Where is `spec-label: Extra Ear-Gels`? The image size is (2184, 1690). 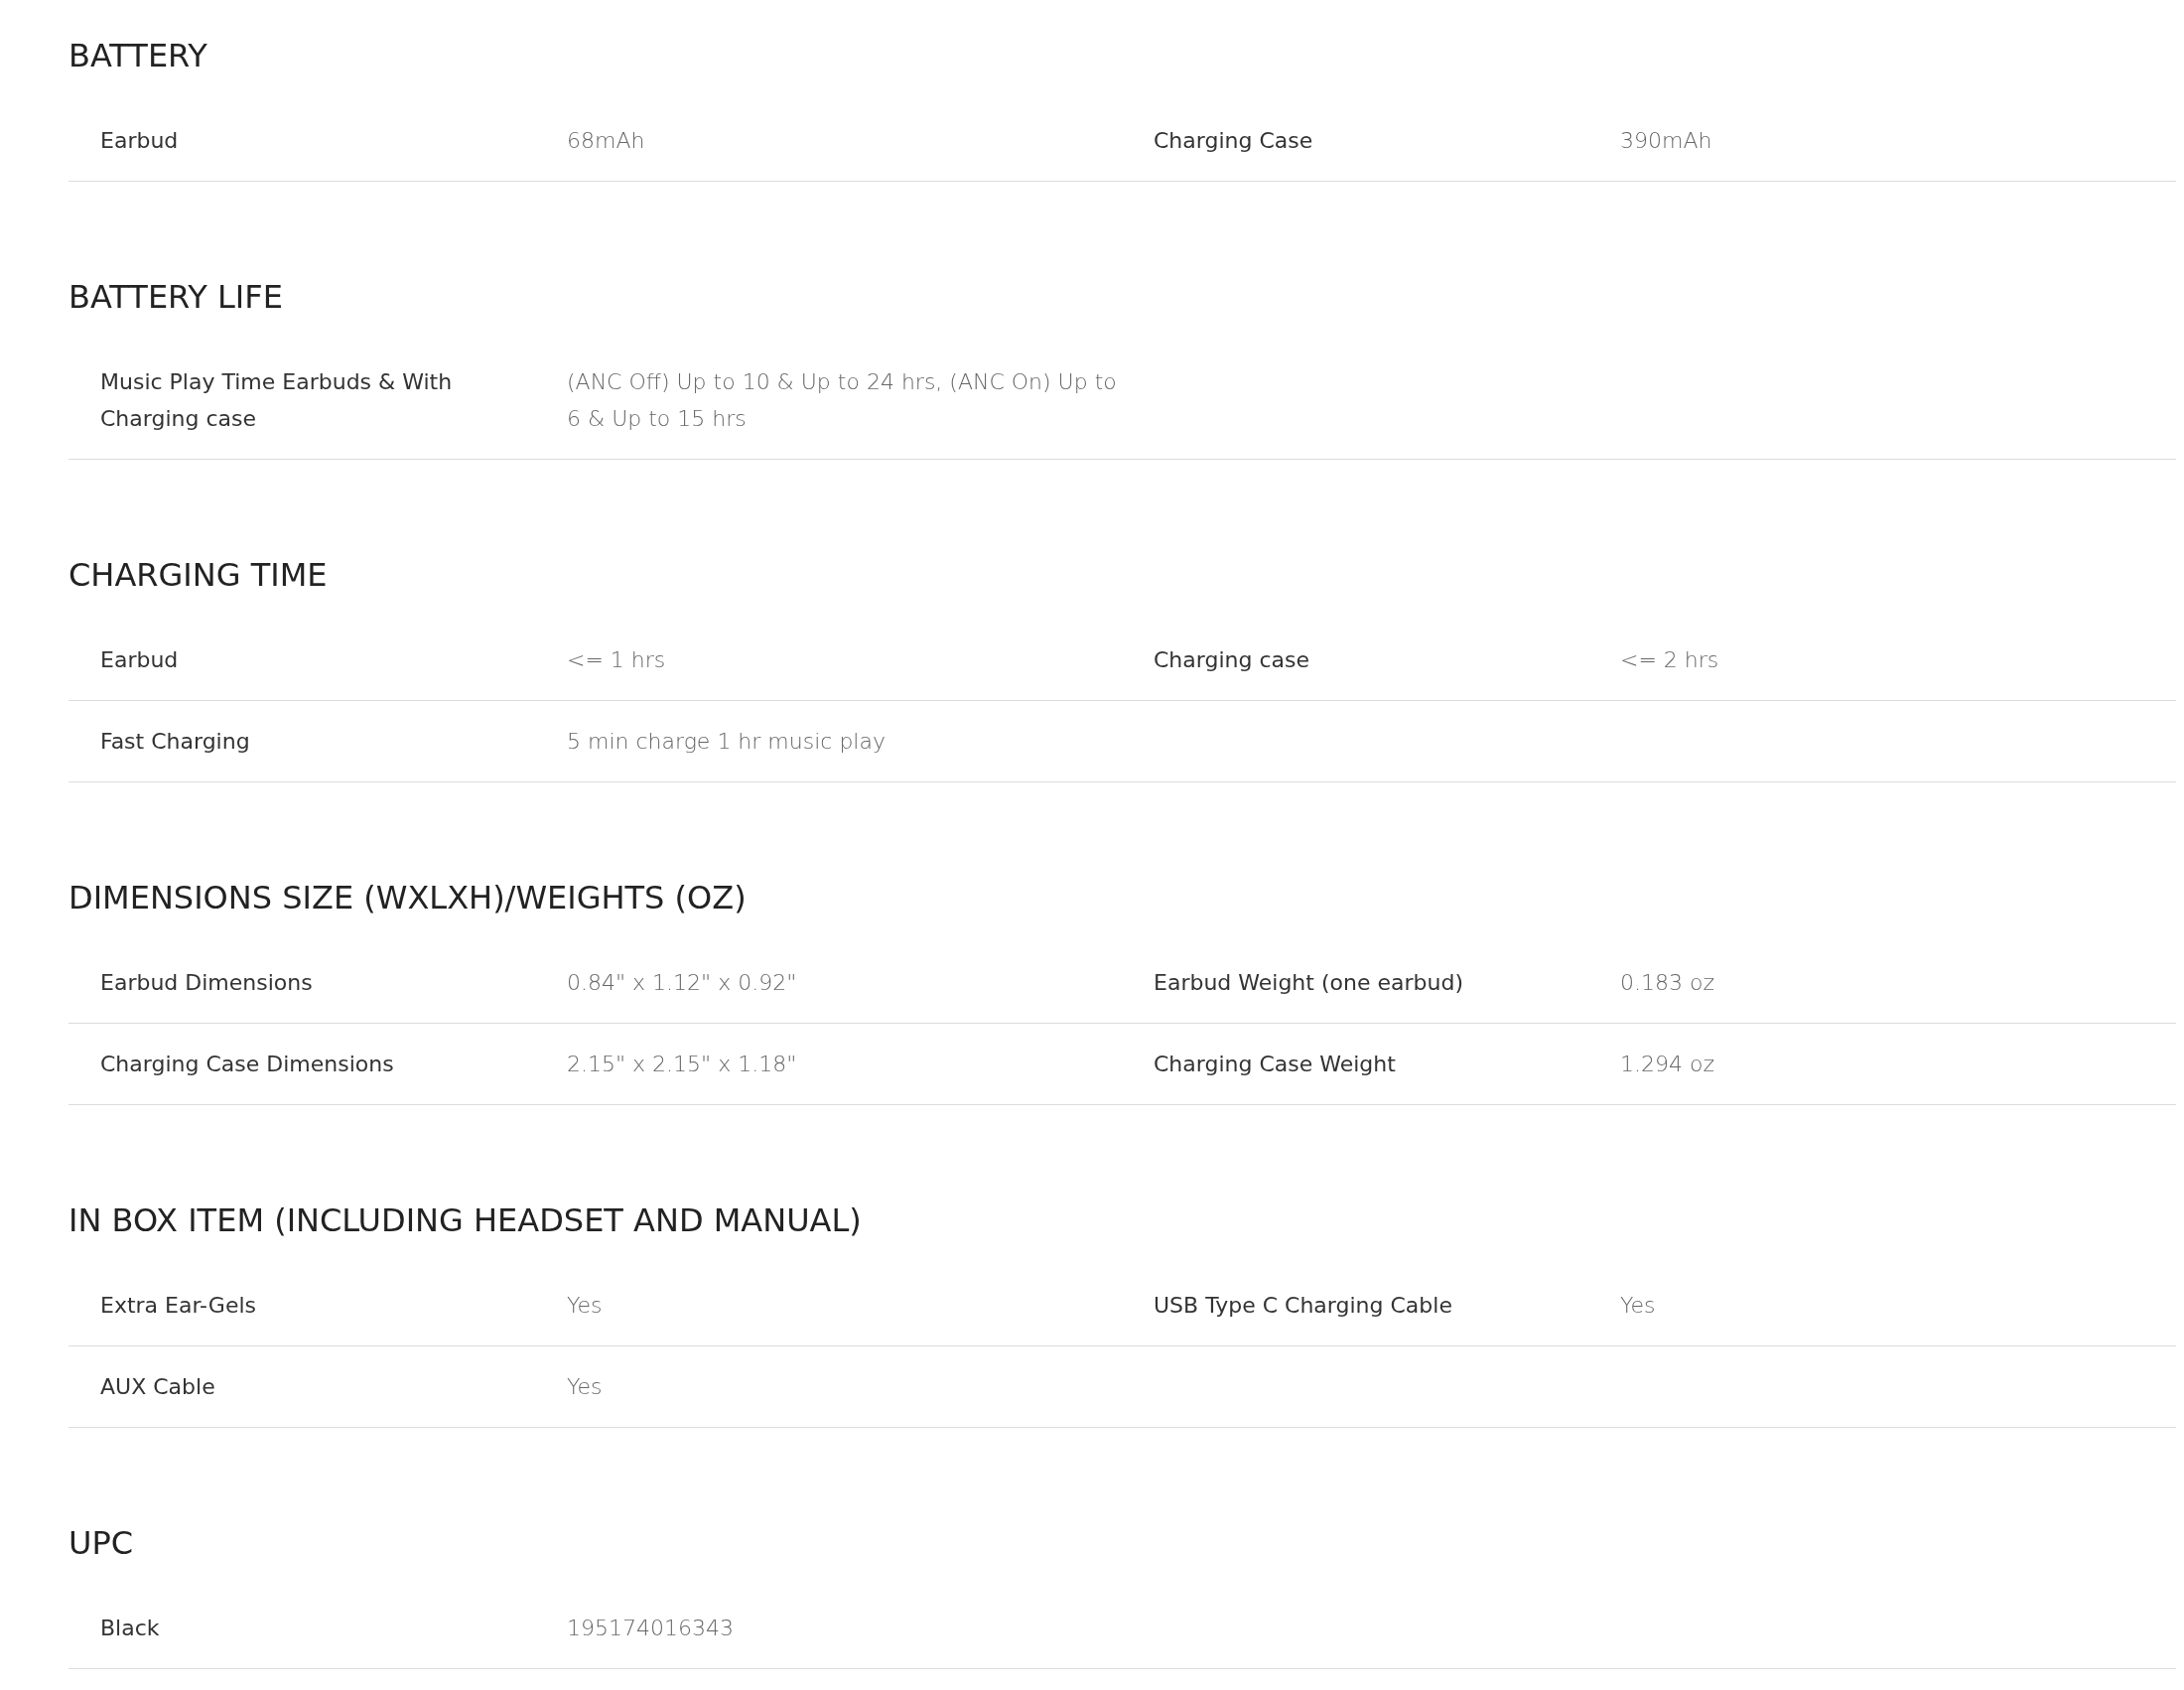
spec-label: Extra Ear-Gels is located at coordinates (178, 1305).